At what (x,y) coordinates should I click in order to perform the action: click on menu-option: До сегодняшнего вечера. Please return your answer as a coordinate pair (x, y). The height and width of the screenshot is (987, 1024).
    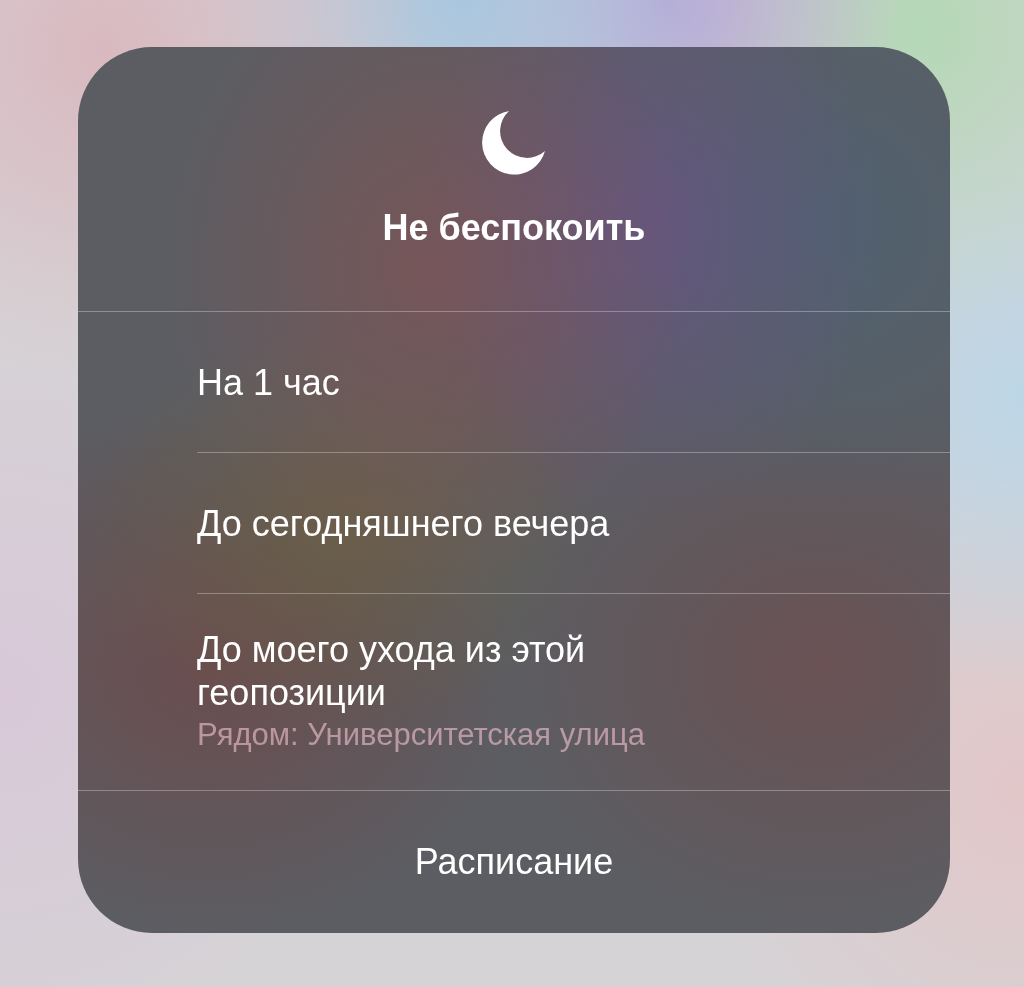
    Looking at the image, I should click on (573, 523).